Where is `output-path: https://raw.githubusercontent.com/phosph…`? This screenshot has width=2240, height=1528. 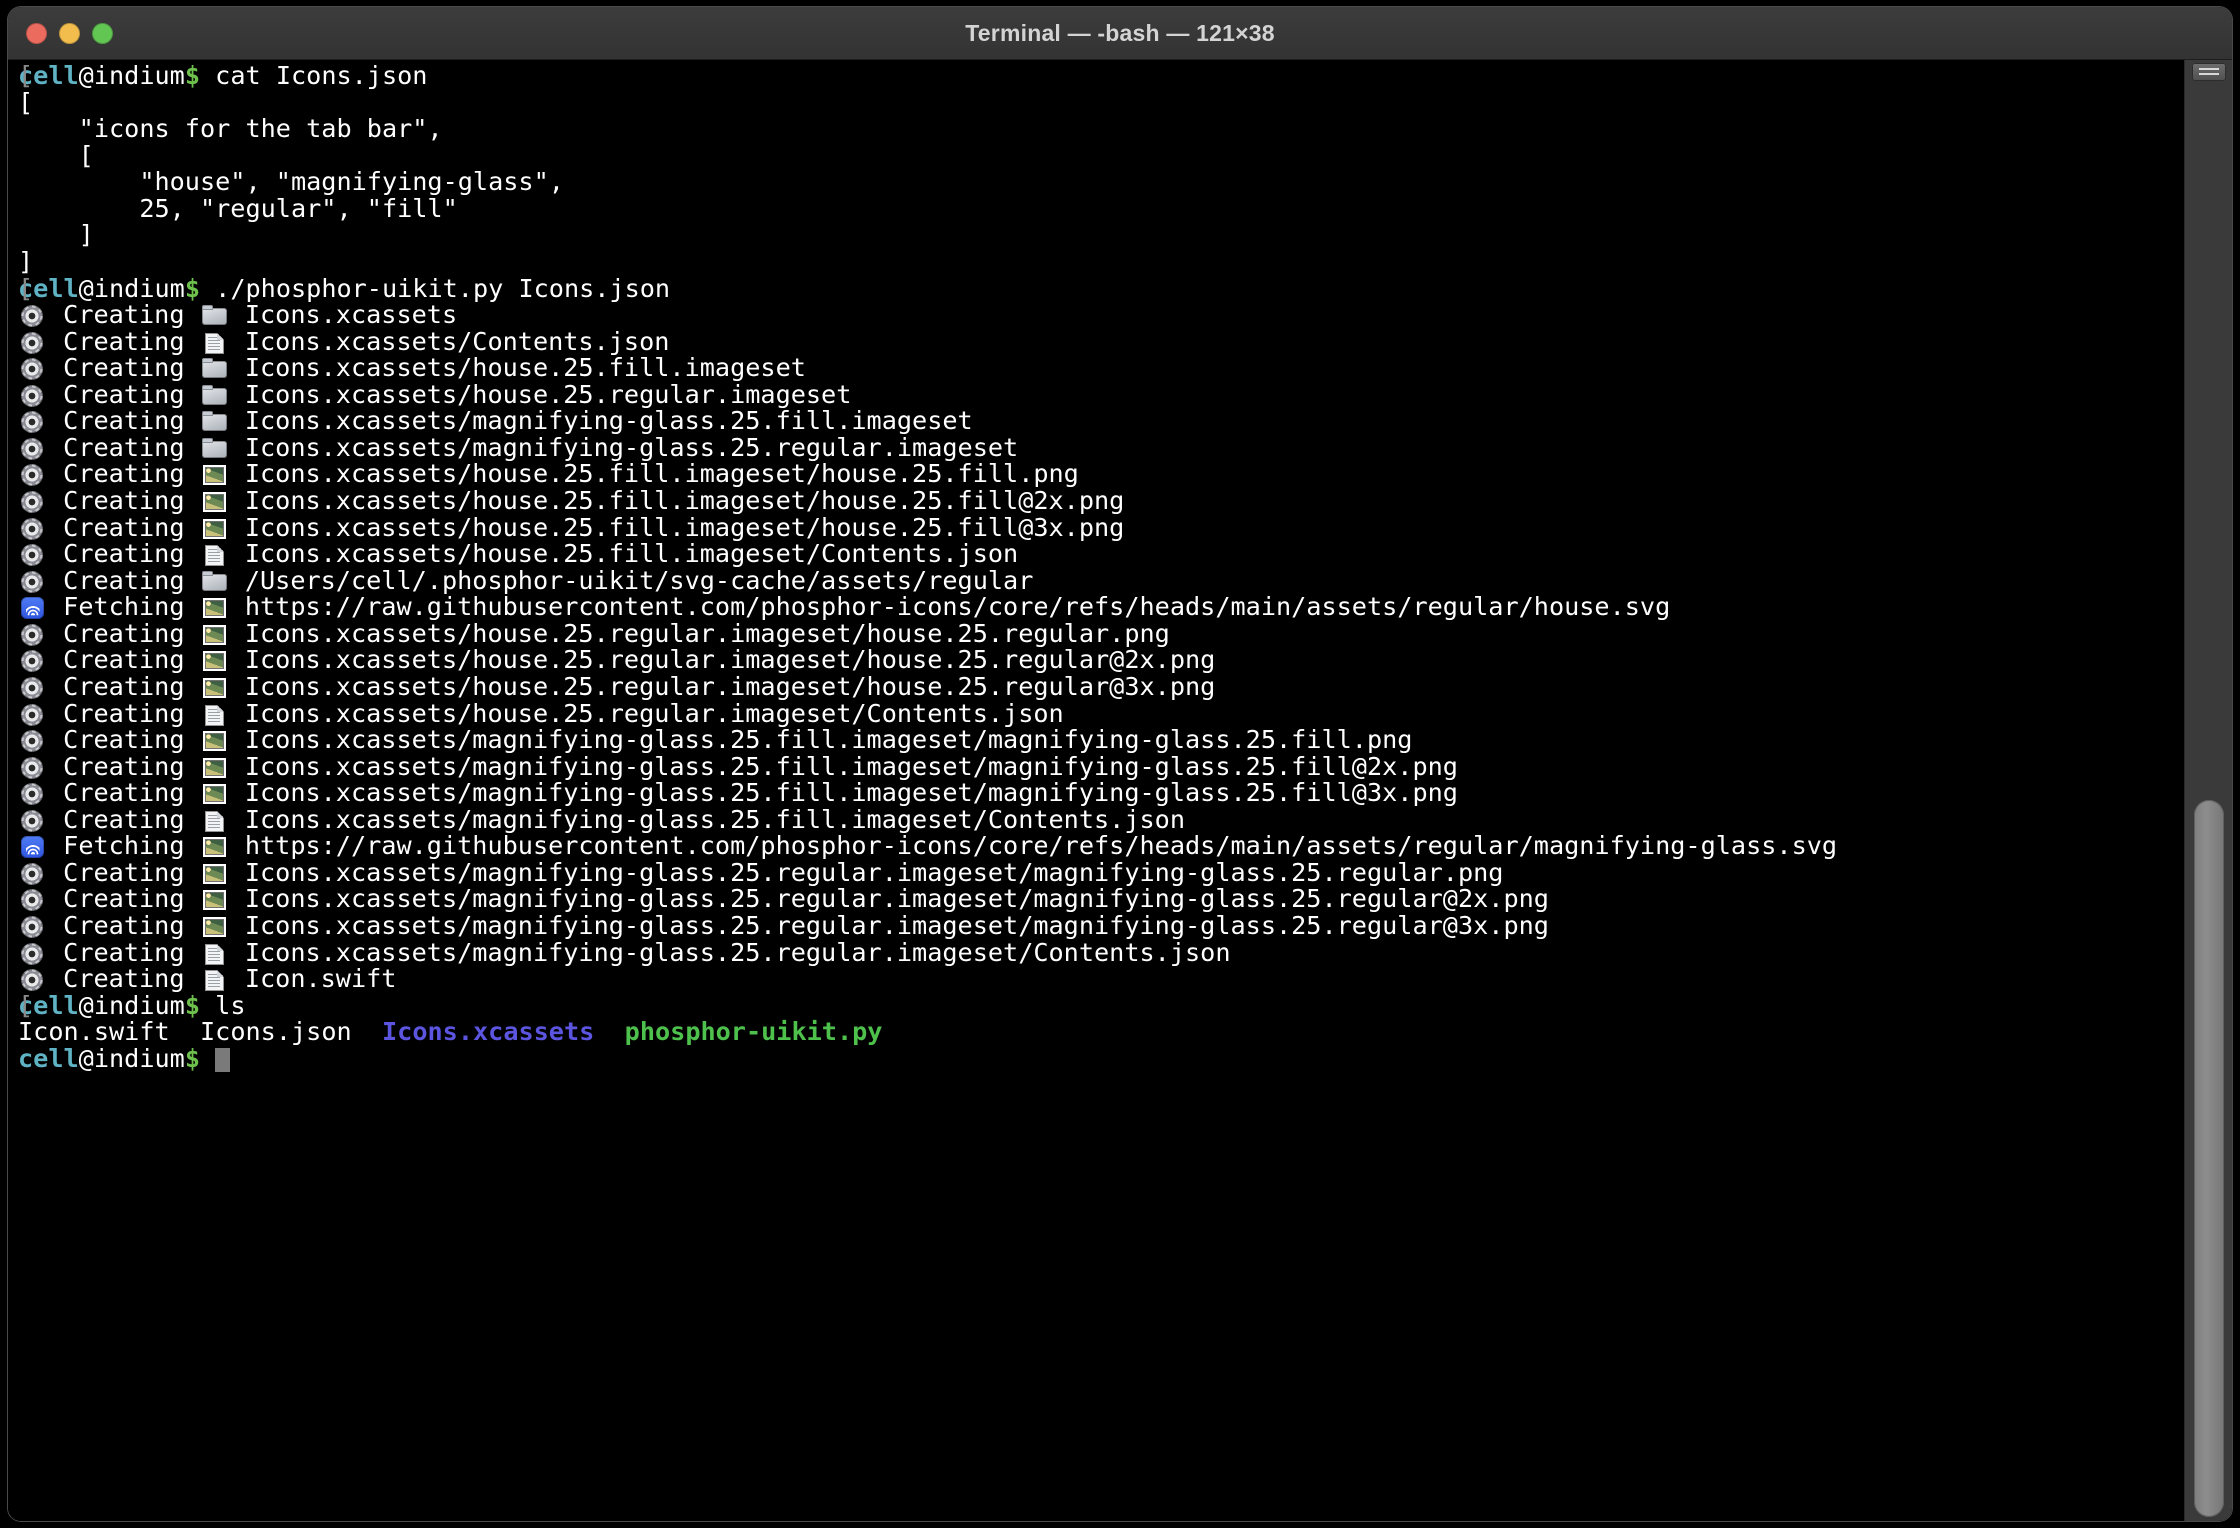
output-path: https://raw.githubusercontent.com/phosph… is located at coordinates (950, 607).